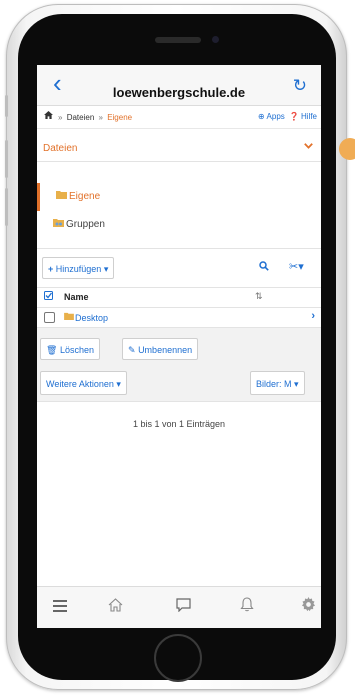 The height and width of the screenshot is (695, 355). What do you see at coordinates (296, 266) in the screenshot?
I see `tools-icon: ✂▾` at bounding box center [296, 266].